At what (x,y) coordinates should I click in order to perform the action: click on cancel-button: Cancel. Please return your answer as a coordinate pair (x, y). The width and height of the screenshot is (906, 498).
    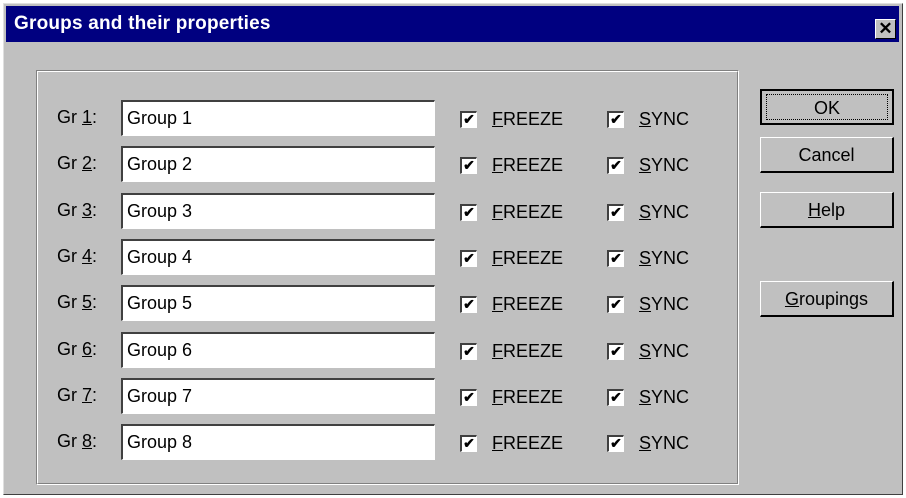
    Looking at the image, I should click on (827, 155).